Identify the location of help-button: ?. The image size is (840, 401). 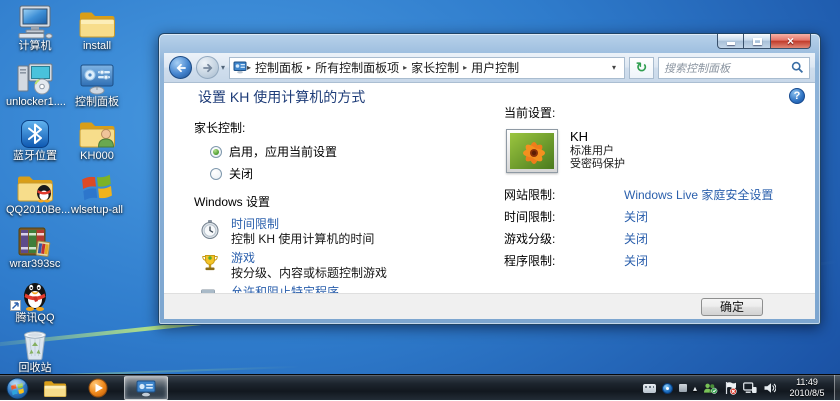
(797, 96).